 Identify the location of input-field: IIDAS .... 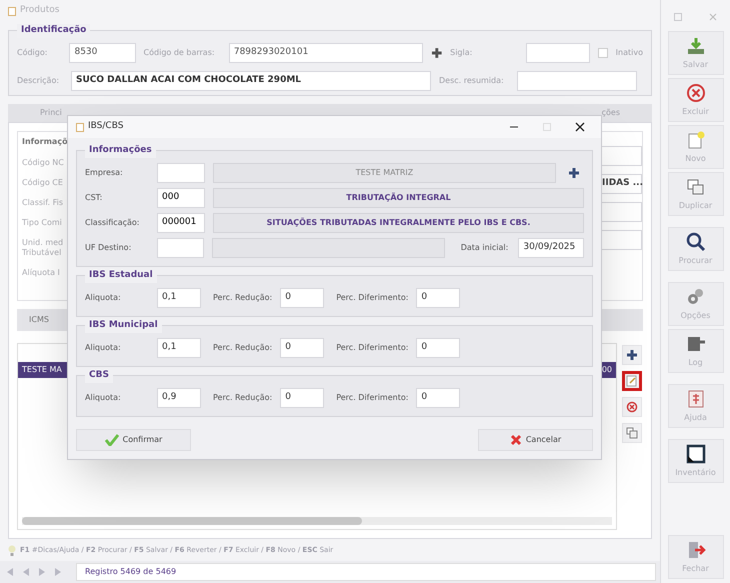
(621, 184).